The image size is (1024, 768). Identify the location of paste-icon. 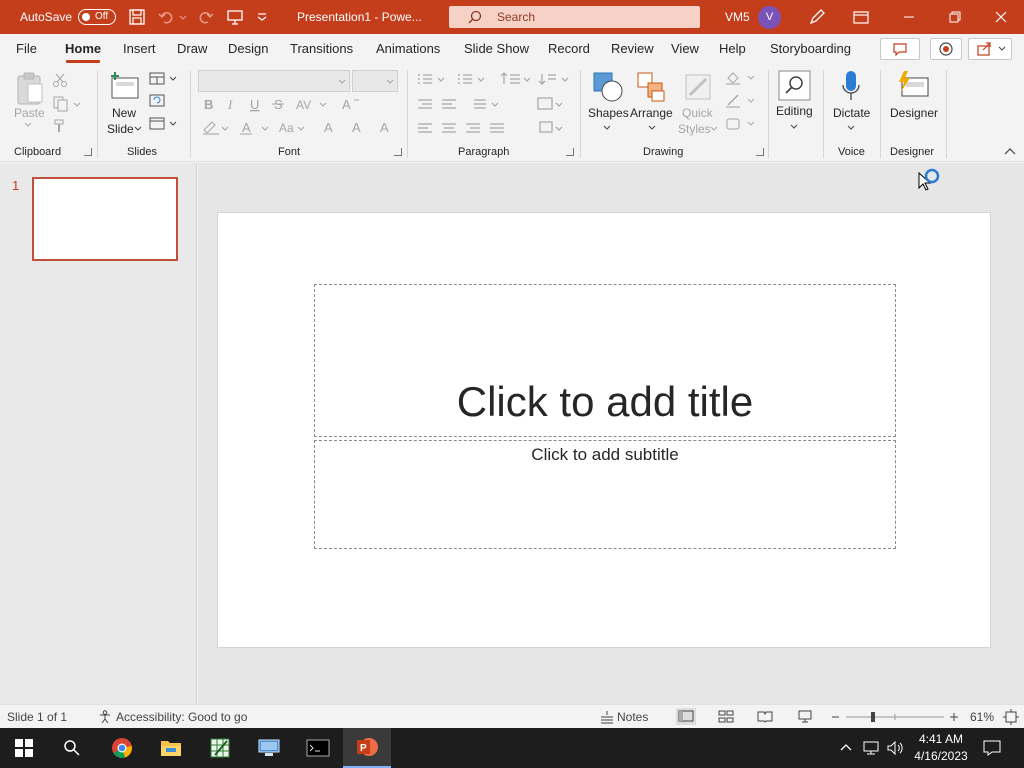
(30, 88).